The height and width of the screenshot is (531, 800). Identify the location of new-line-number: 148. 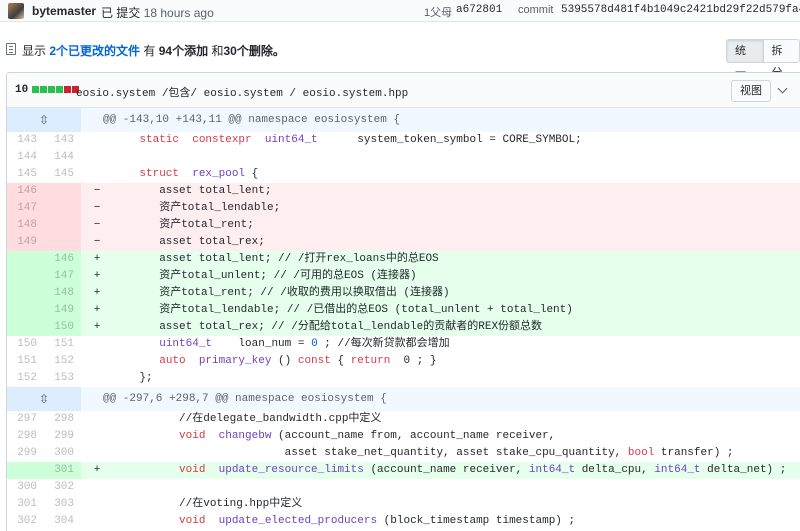
(62, 293).